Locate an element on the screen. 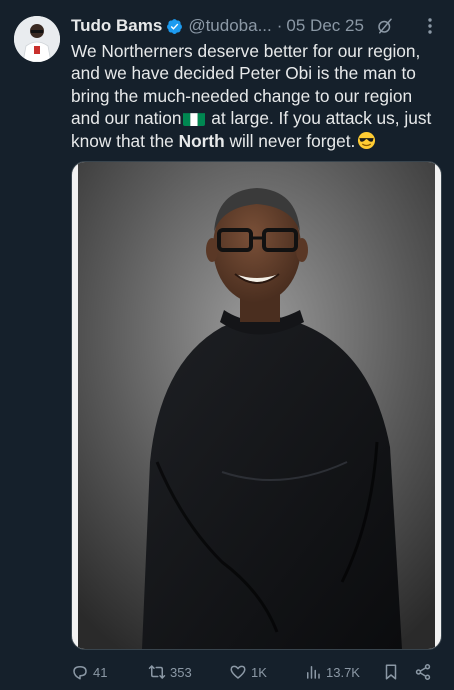 The height and width of the screenshot is (690, 454). author-name: Tudo Bams is located at coordinates (116, 26).